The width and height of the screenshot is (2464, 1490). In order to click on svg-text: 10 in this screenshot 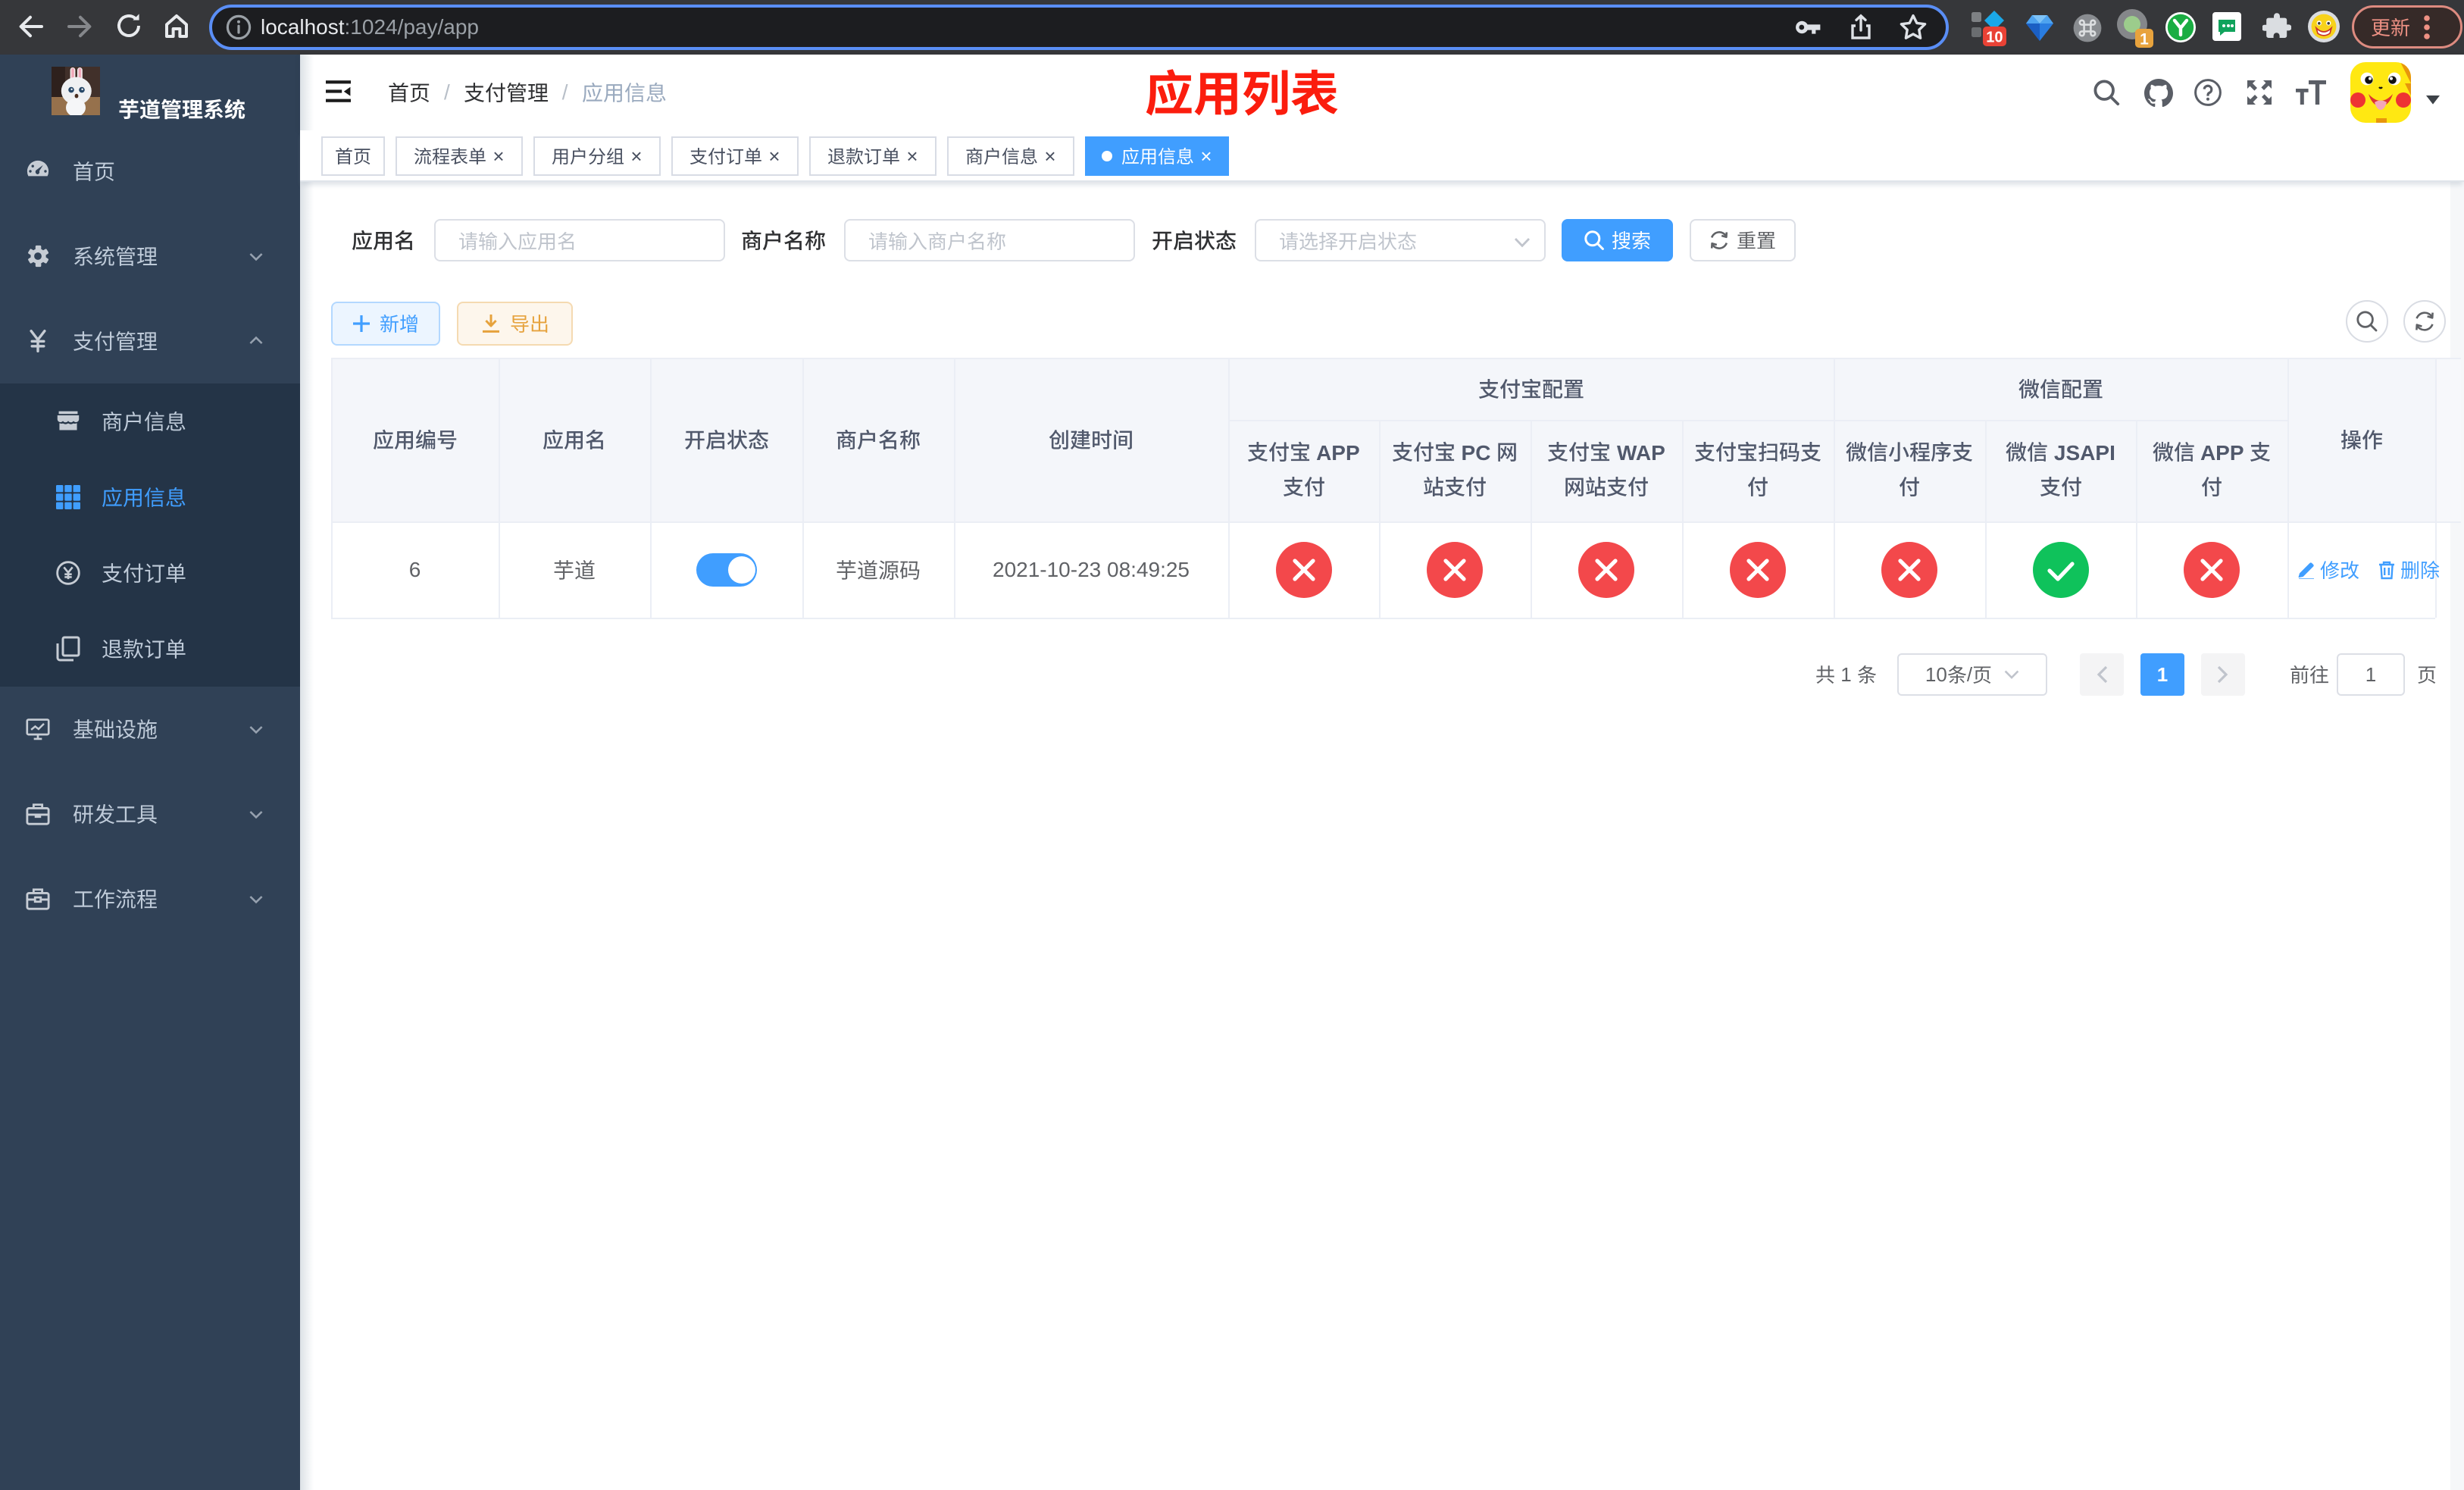, I will do `click(1994, 37)`.